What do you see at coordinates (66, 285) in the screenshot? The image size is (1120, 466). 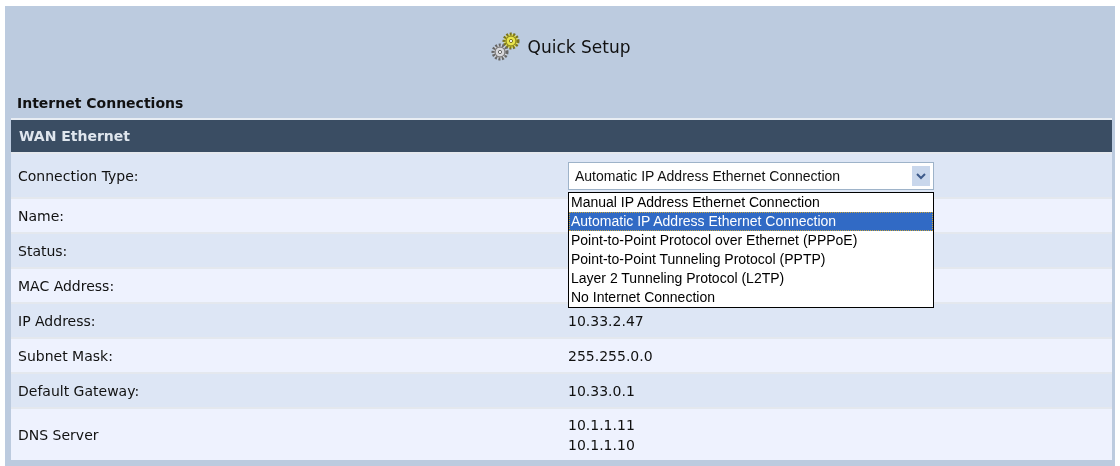 I see `field-label: MAC Address:` at bounding box center [66, 285].